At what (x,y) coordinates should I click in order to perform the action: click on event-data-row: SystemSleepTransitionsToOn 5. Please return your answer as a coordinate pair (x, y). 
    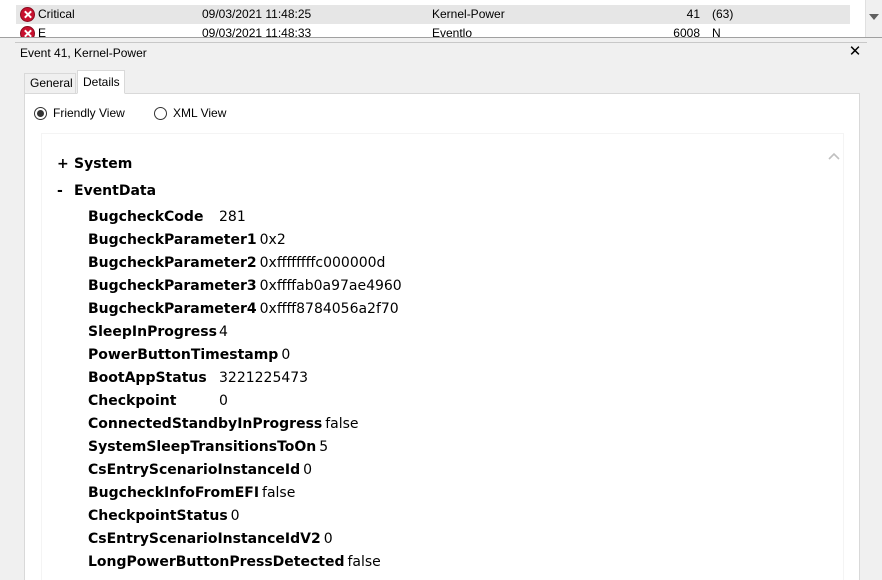
    Looking at the image, I should click on (208, 447).